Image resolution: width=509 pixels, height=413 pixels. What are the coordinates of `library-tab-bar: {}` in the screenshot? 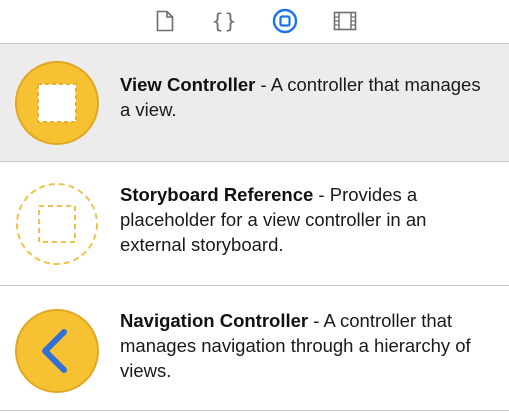 It's located at (254, 21).